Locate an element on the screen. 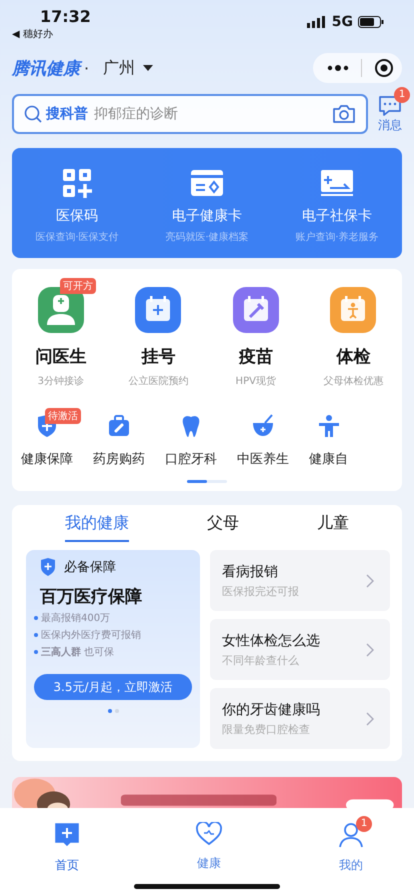  insurance-promo-card: 必备保障 百万医疗保障 最高报销400万 医保内外医疗费可报销 三高人群也可保 3.5元/月起，立即激活 is located at coordinates (113, 649).